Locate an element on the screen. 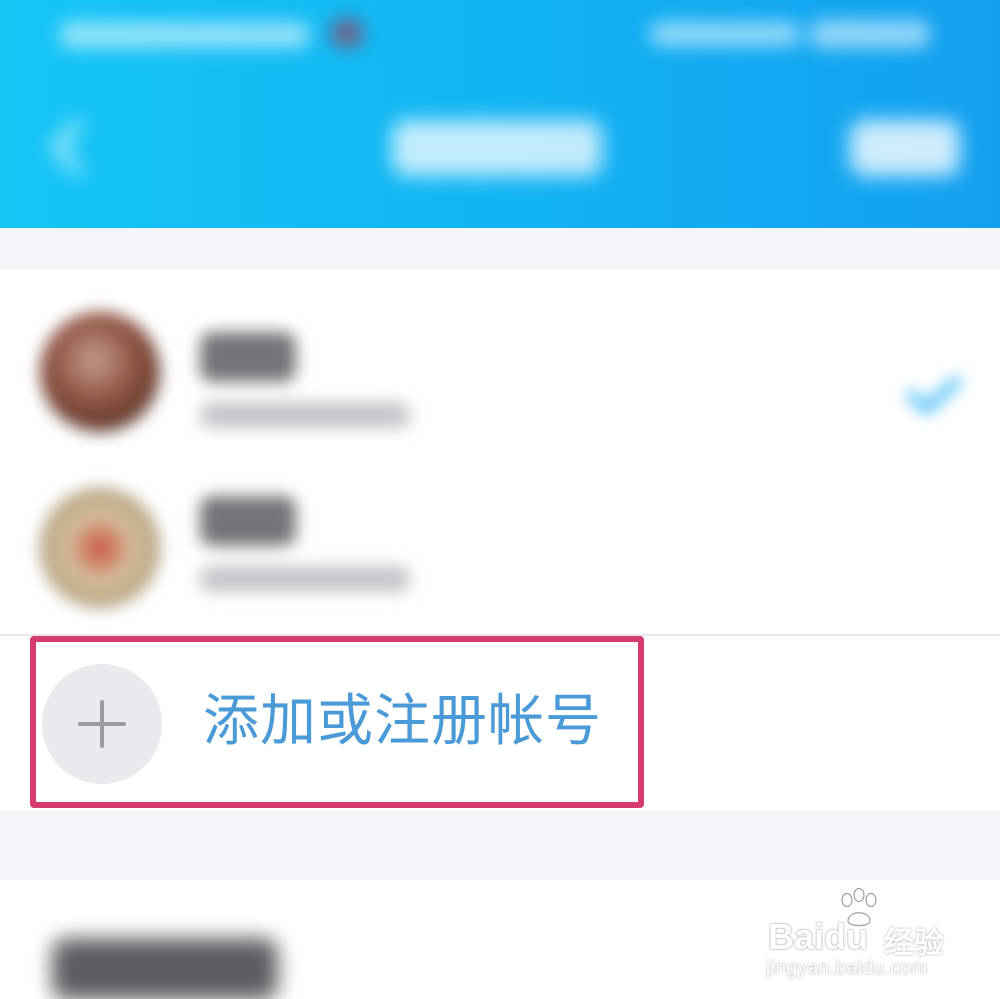  notification-dot-icon is located at coordinates (347, 33).